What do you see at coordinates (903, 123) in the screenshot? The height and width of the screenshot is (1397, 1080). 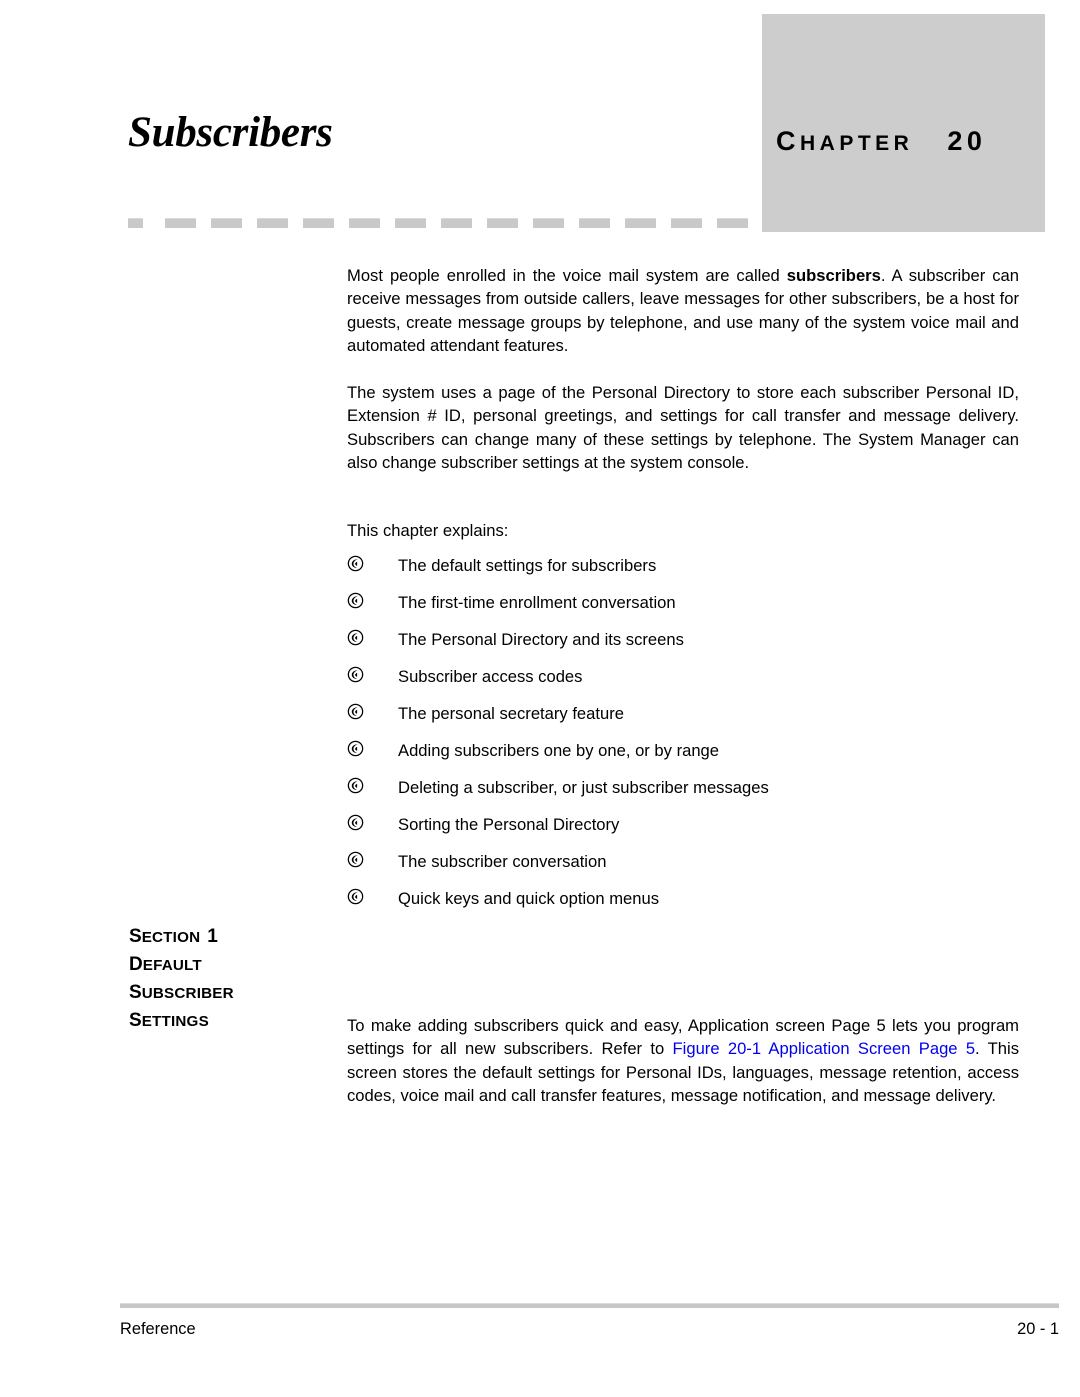 I see `chapter-header-block` at bounding box center [903, 123].